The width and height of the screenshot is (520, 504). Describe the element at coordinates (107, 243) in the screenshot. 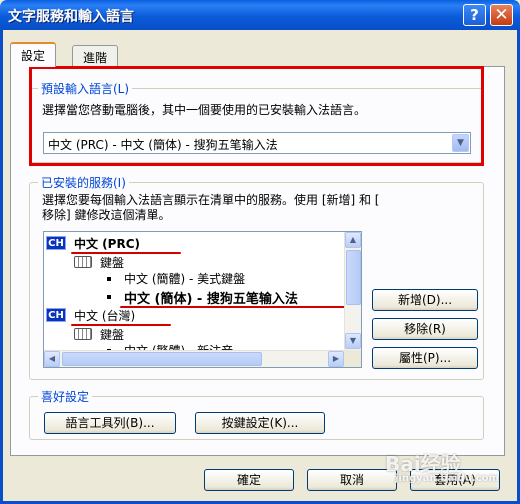

I see `tree-item-lang-prc: 中文 (PRC)` at that location.